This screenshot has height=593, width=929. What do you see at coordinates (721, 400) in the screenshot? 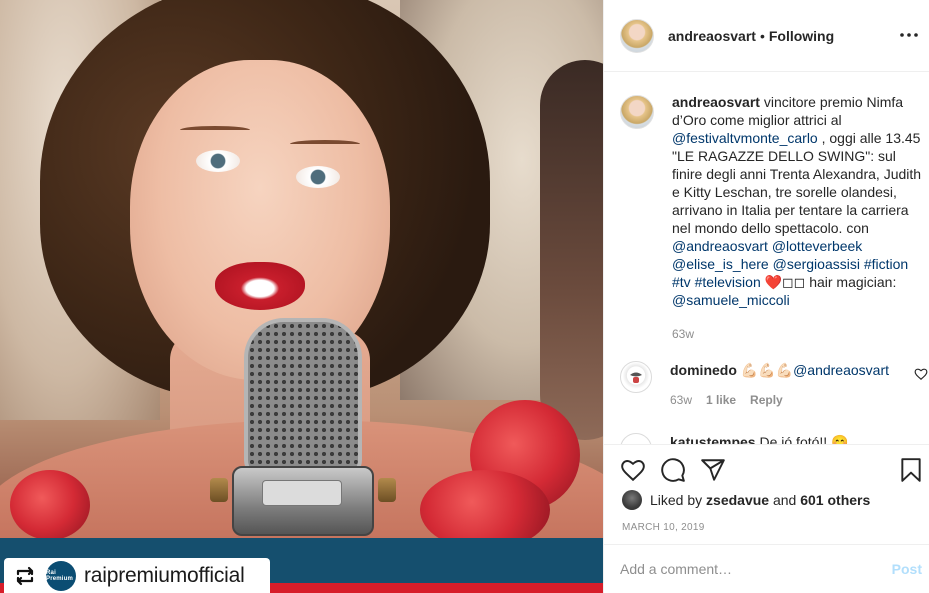
I see `comment-like-count: 1 like` at bounding box center [721, 400].